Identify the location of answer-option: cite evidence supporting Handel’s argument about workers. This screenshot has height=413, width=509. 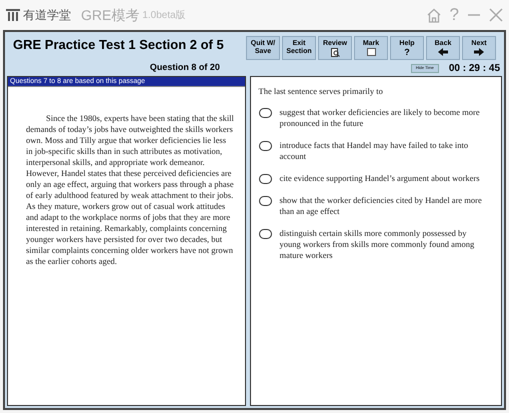
(385, 178).